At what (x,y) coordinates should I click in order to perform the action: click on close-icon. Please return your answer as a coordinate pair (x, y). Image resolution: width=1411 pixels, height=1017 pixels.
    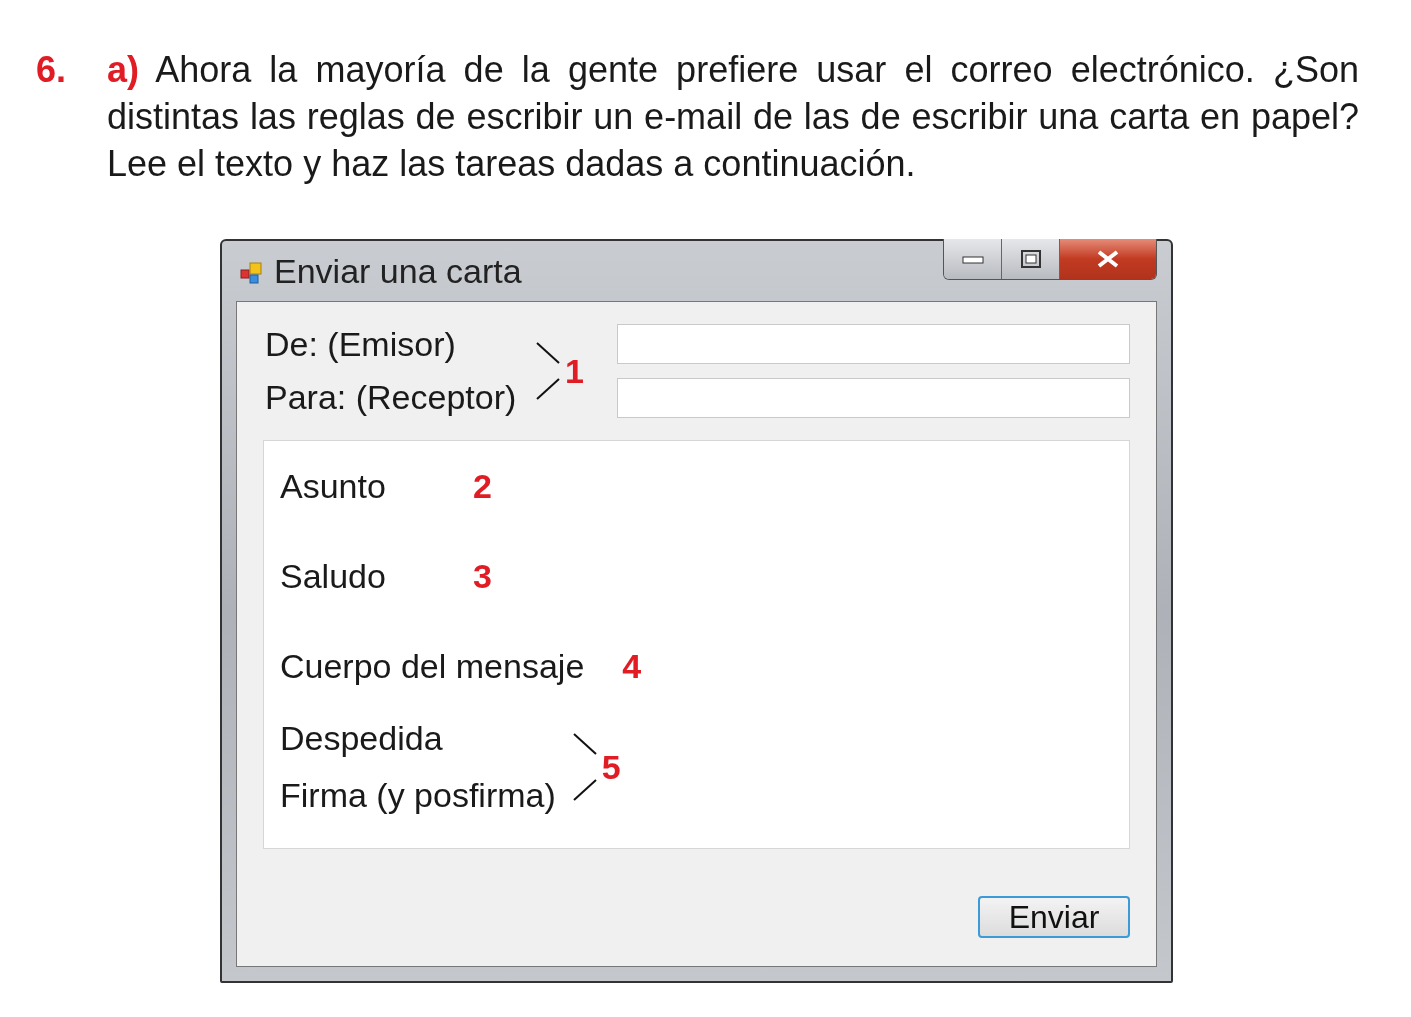
    Looking at the image, I should click on (1108, 259).